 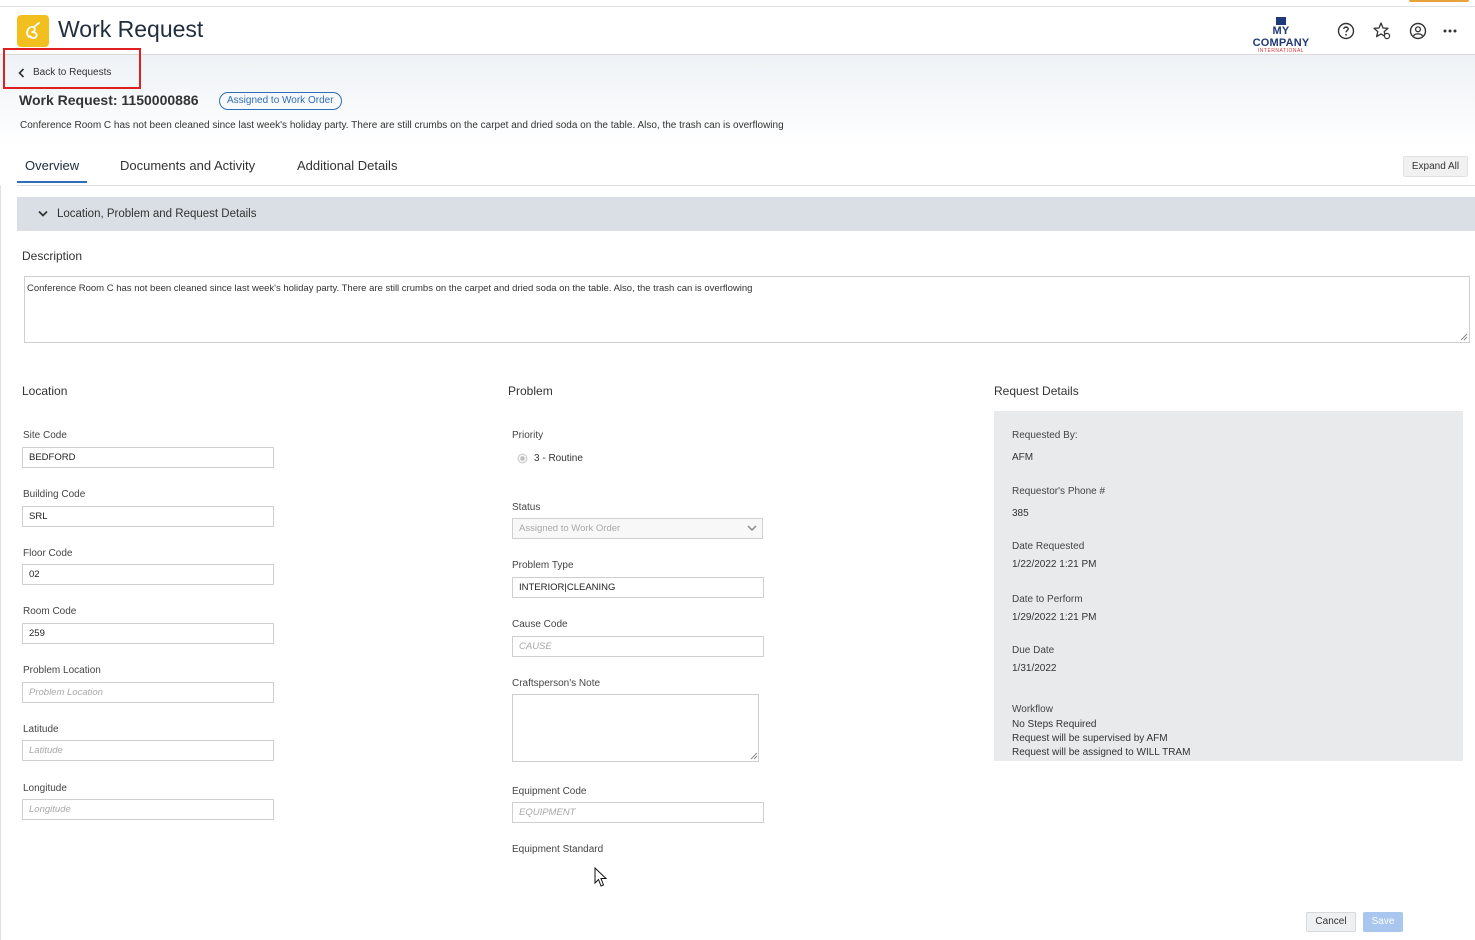 What do you see at coordinates (1054, 724) in the screenshot?
I see `workflow-line: No Steps Required` at bounding box center [1054, 724].